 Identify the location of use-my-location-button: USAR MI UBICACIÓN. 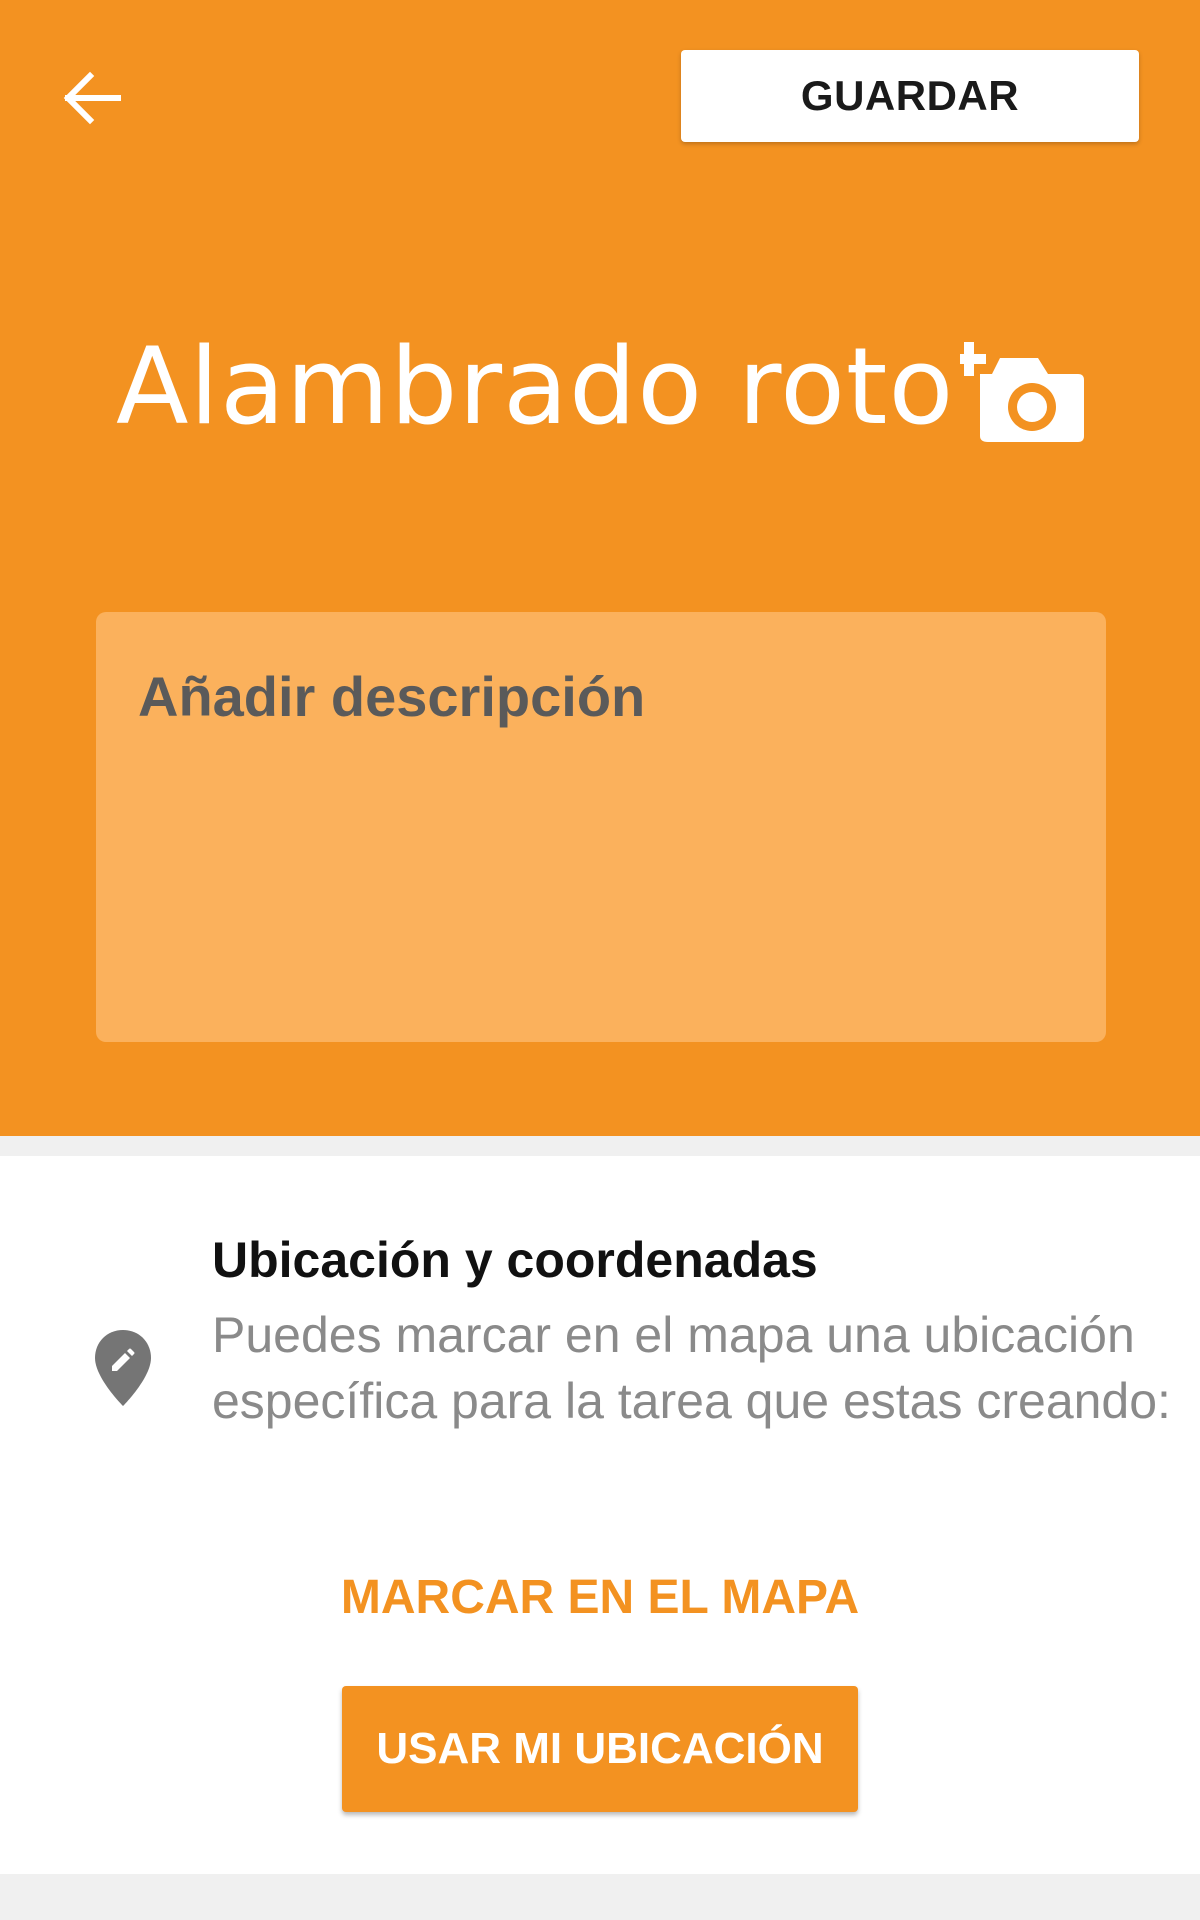
(600, 1749).